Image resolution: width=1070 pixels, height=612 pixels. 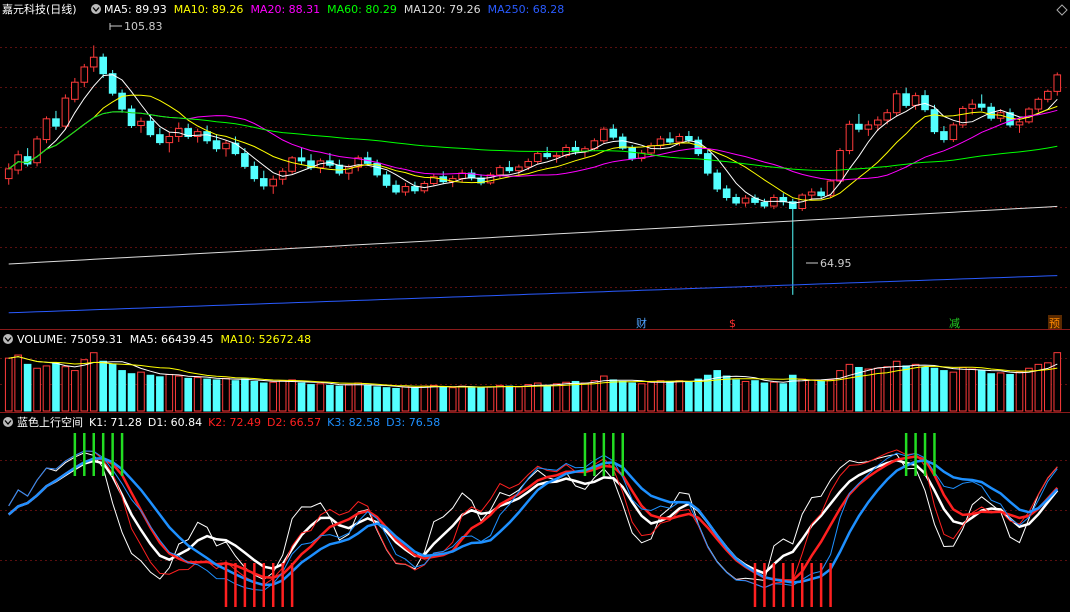 I want to click on ma250-label: MA250: 68.28, so click(x=526, y=9).